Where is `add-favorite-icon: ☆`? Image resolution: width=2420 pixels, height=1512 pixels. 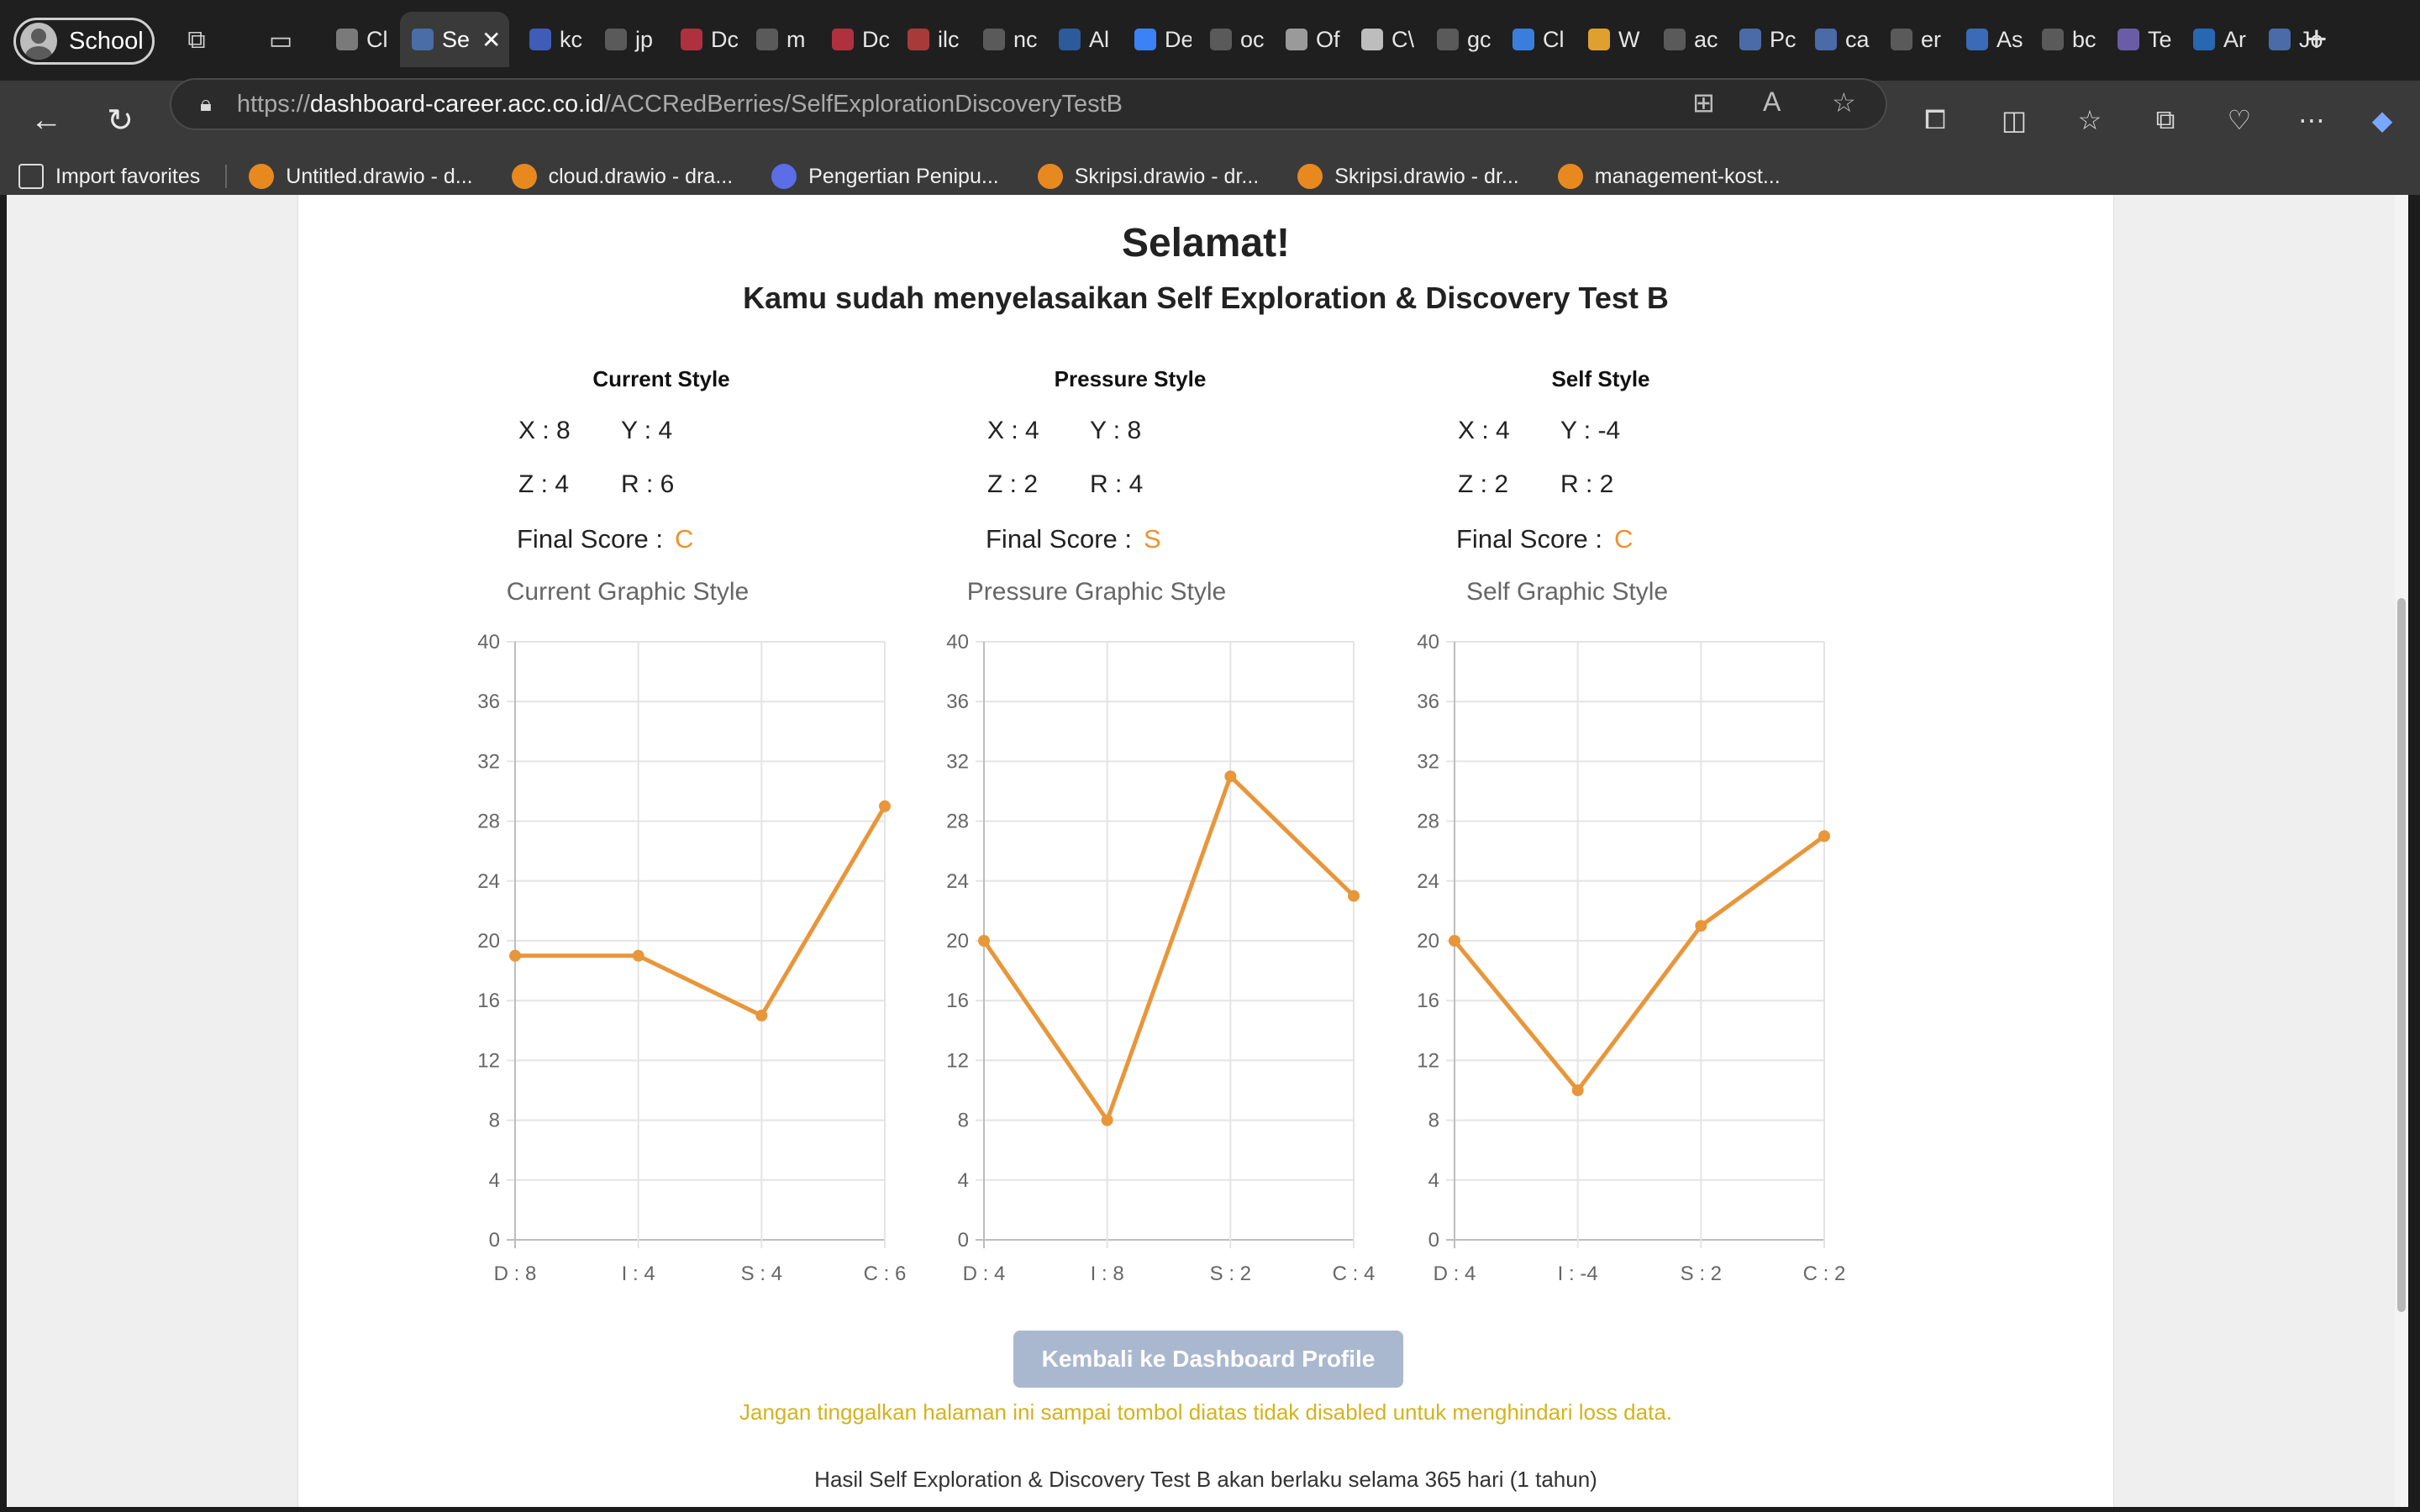
add-favorite-icon: ☆ is located at coordinates (1844, 102).